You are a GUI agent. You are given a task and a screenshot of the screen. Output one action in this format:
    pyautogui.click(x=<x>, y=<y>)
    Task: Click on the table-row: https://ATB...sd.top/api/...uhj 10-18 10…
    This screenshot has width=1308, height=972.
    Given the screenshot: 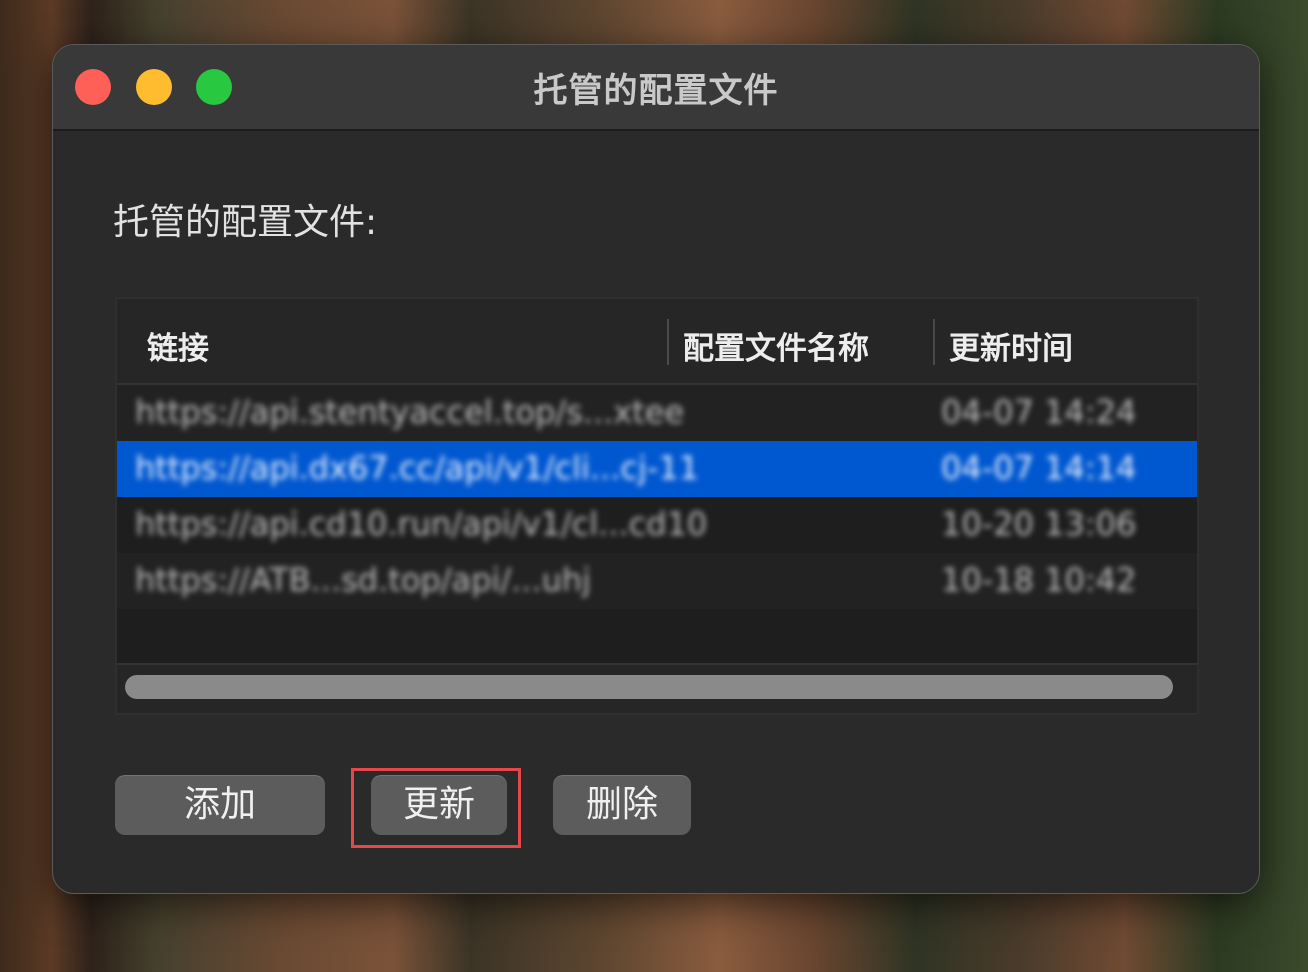 What is the action you would take?
    pyautogui.click(x=657, y=581)
    